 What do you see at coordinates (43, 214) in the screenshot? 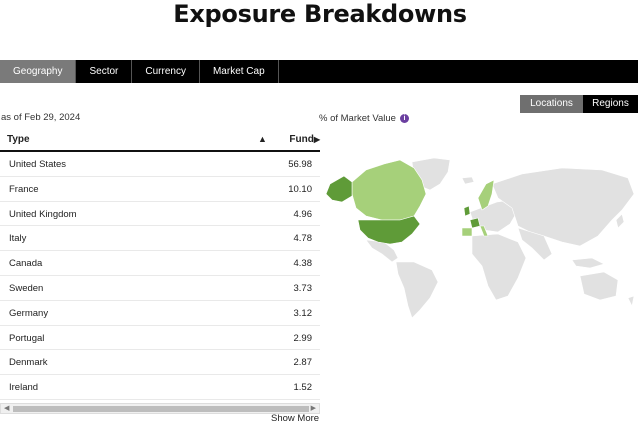
I see `country-name: United Kingdom` at bounding box center [43, 214].